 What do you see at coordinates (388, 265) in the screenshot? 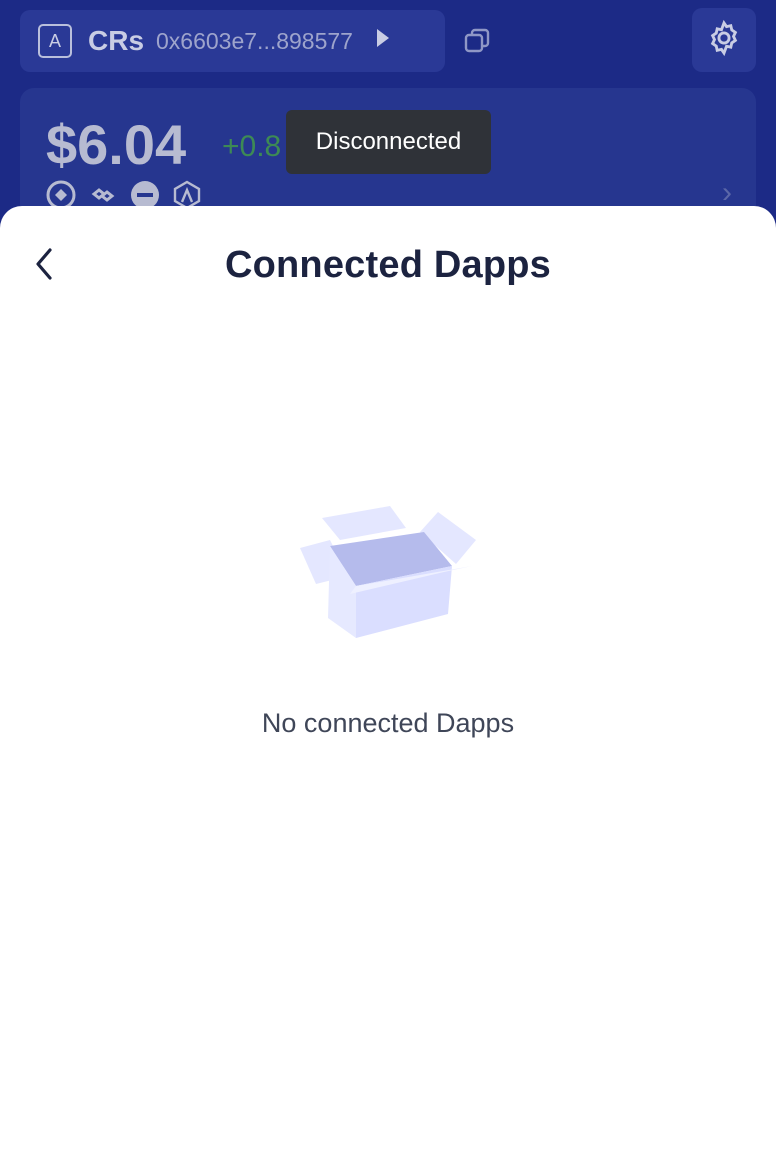
I see `page-title: Connected Dapps` at bounding box center [388, 265].